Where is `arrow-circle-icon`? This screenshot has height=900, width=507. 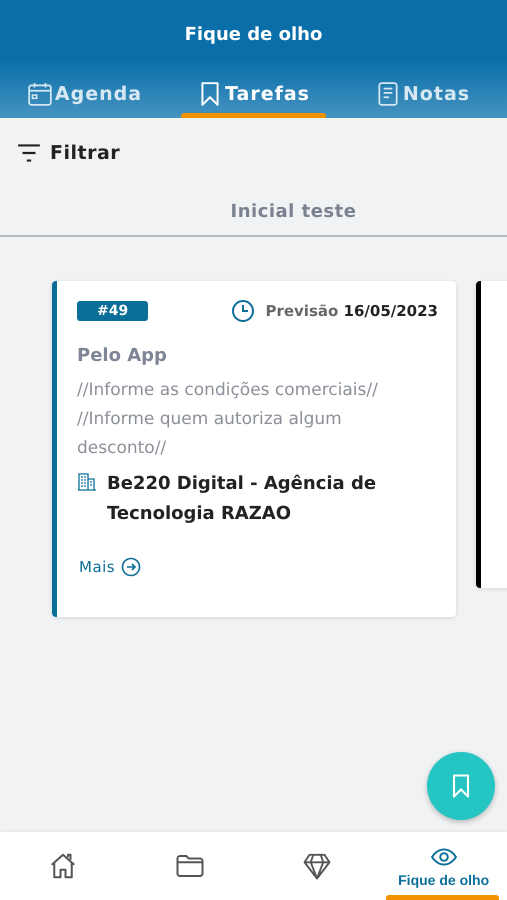 arrow-circle-icon is located at coordinates (131, 567).